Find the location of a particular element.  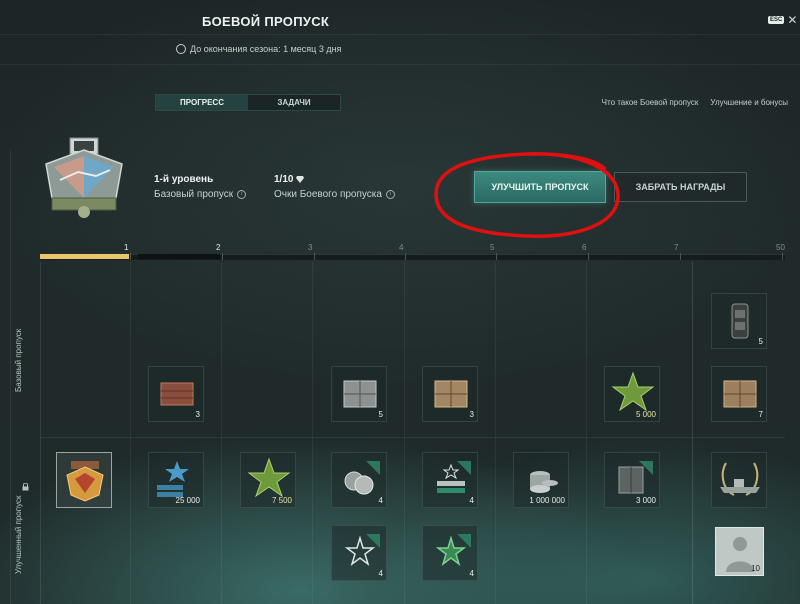

pass-type: Базовый пропуск i is located at coordinates (200, 194).